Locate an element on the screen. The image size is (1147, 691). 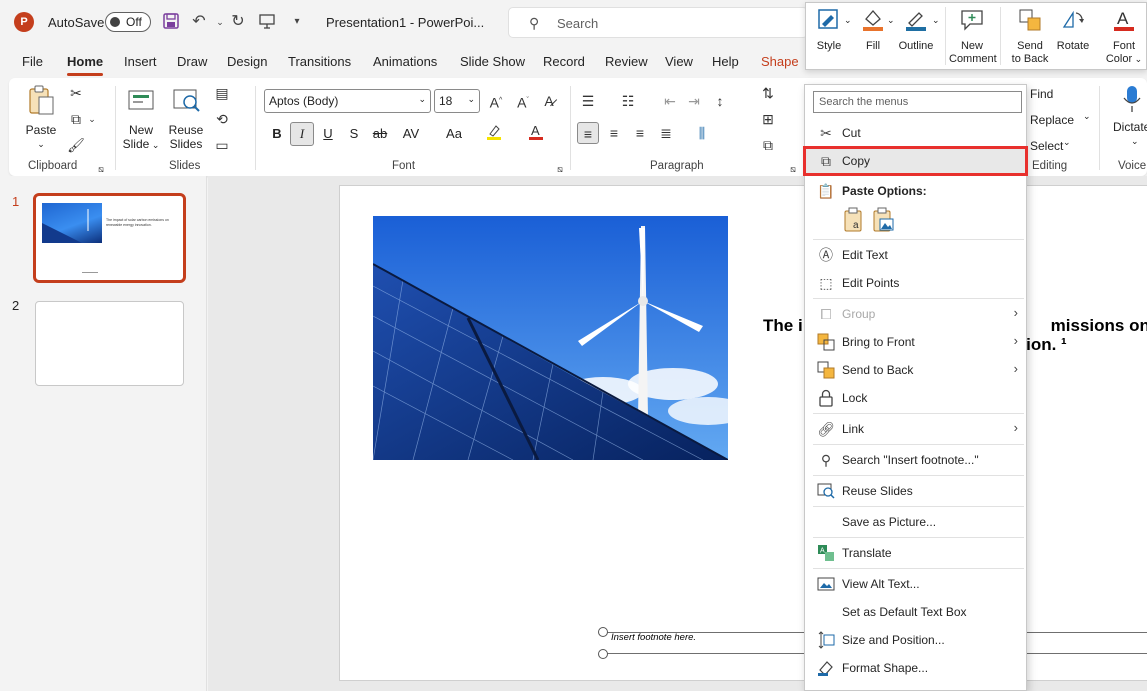
replace-label: Replace is located at coordinates (1052, 120).